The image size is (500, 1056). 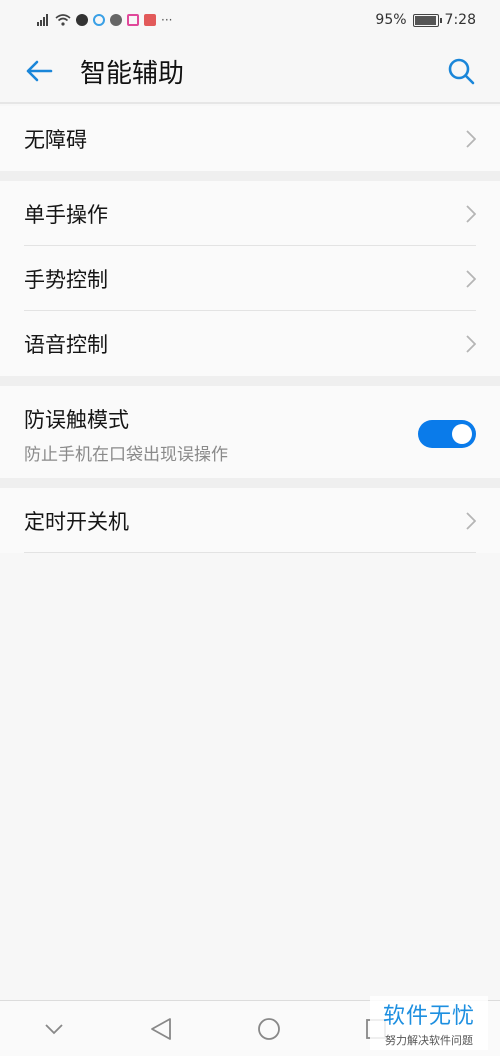 I want to click on row-voice-control: 语音控制, so click(x=250, y=343).